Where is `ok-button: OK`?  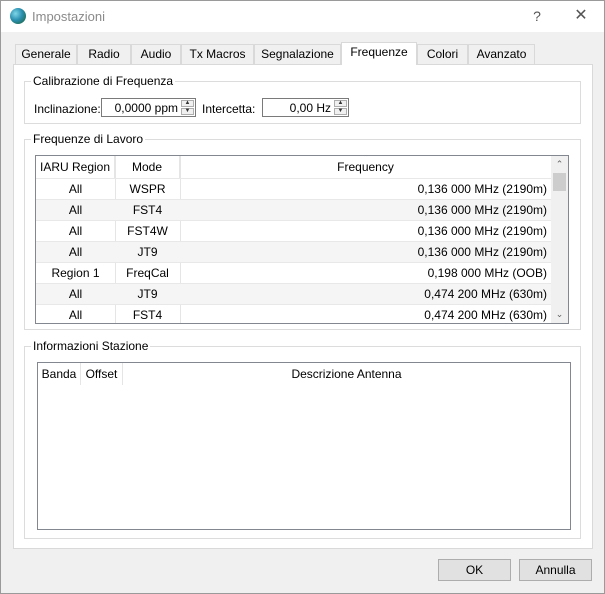 ok-button: OK is located at coordinates (474, 570).